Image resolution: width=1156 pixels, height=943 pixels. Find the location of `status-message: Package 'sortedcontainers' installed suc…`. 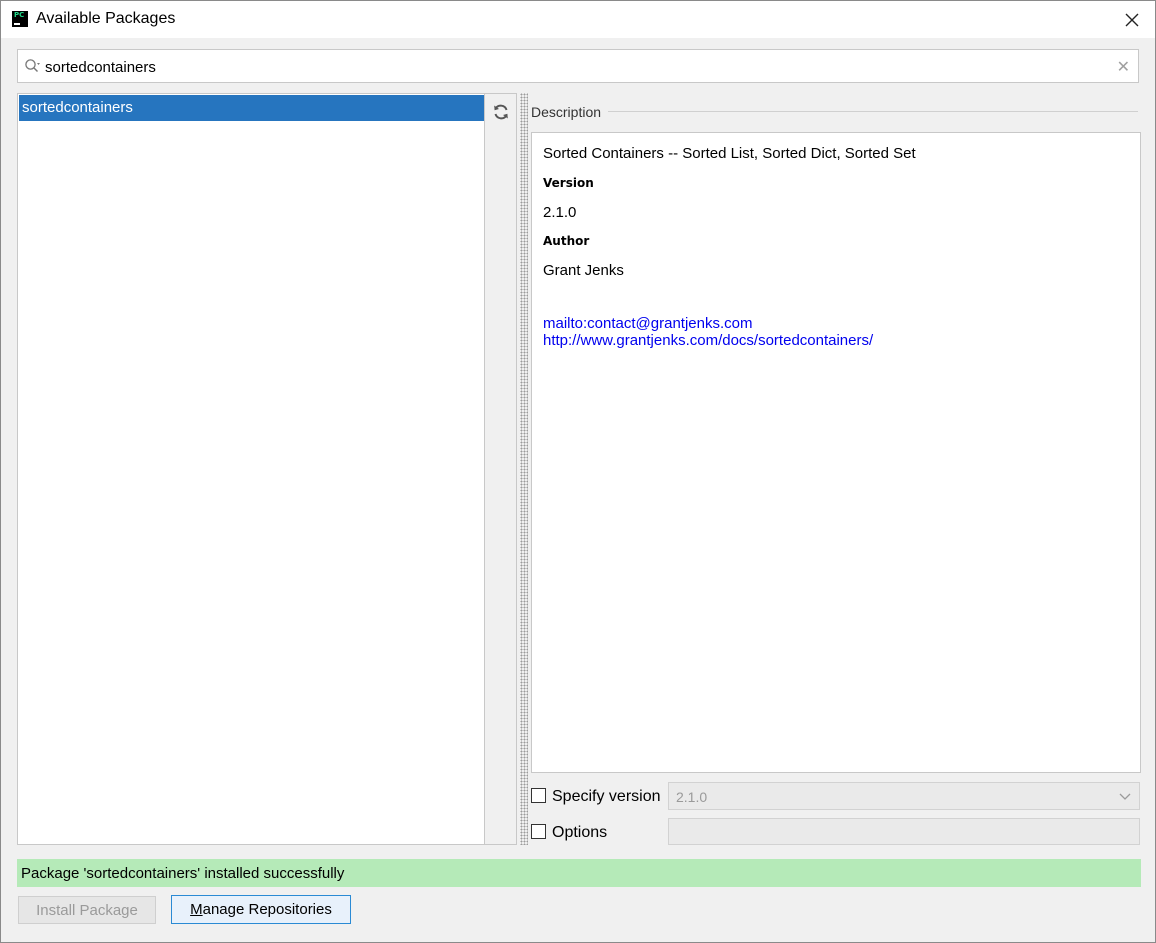

status-message: Package 'sortedcontainers' installed suc… is located at coordinates (183, 873).